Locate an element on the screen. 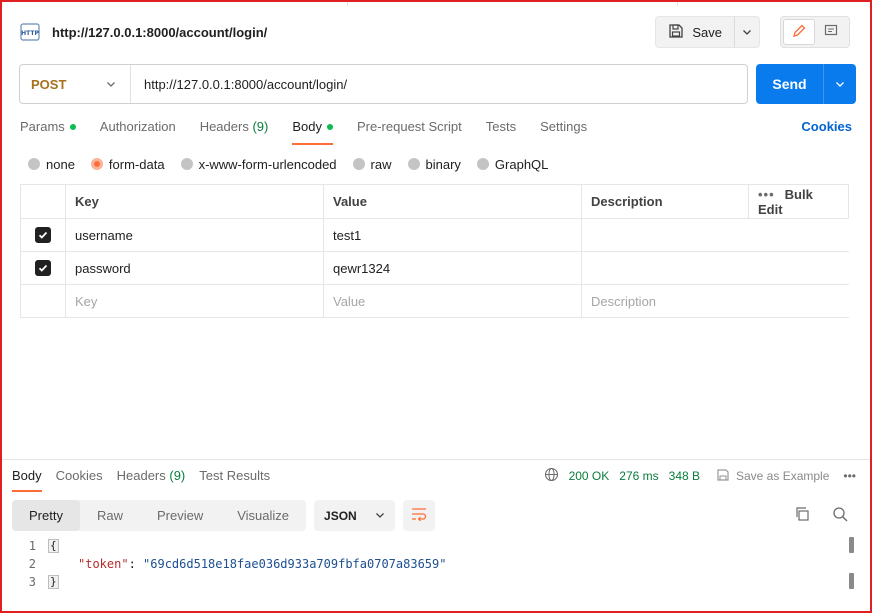 The width and height of the screenshot is (872, 613). format-label: JSON is located at coordinates (340, 515).